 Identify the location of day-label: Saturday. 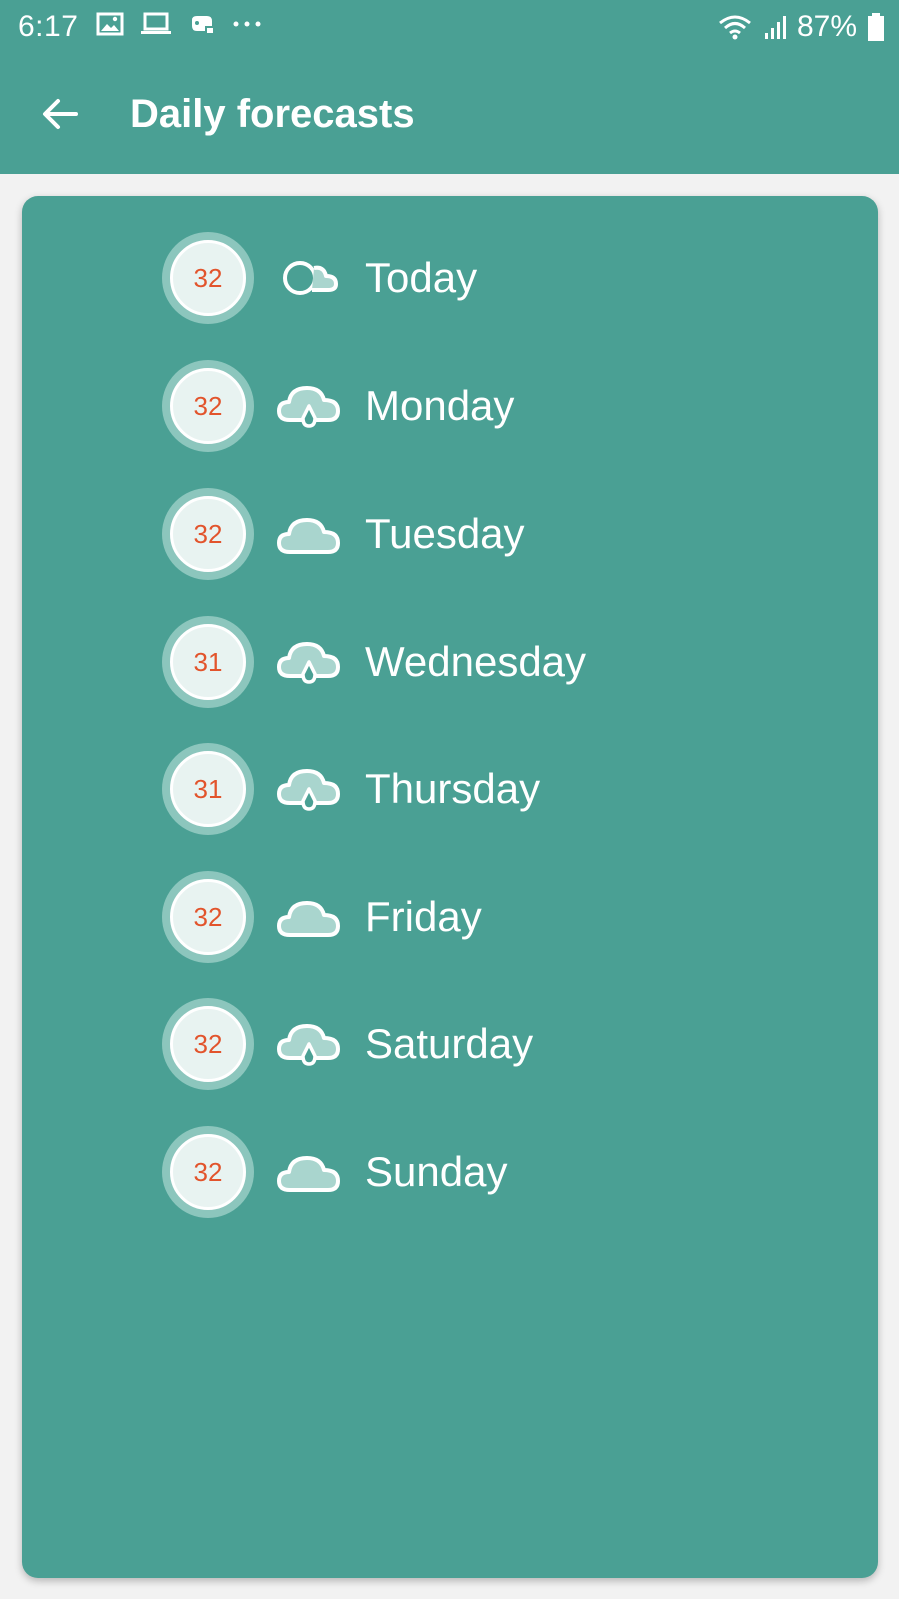
(449, 1043).